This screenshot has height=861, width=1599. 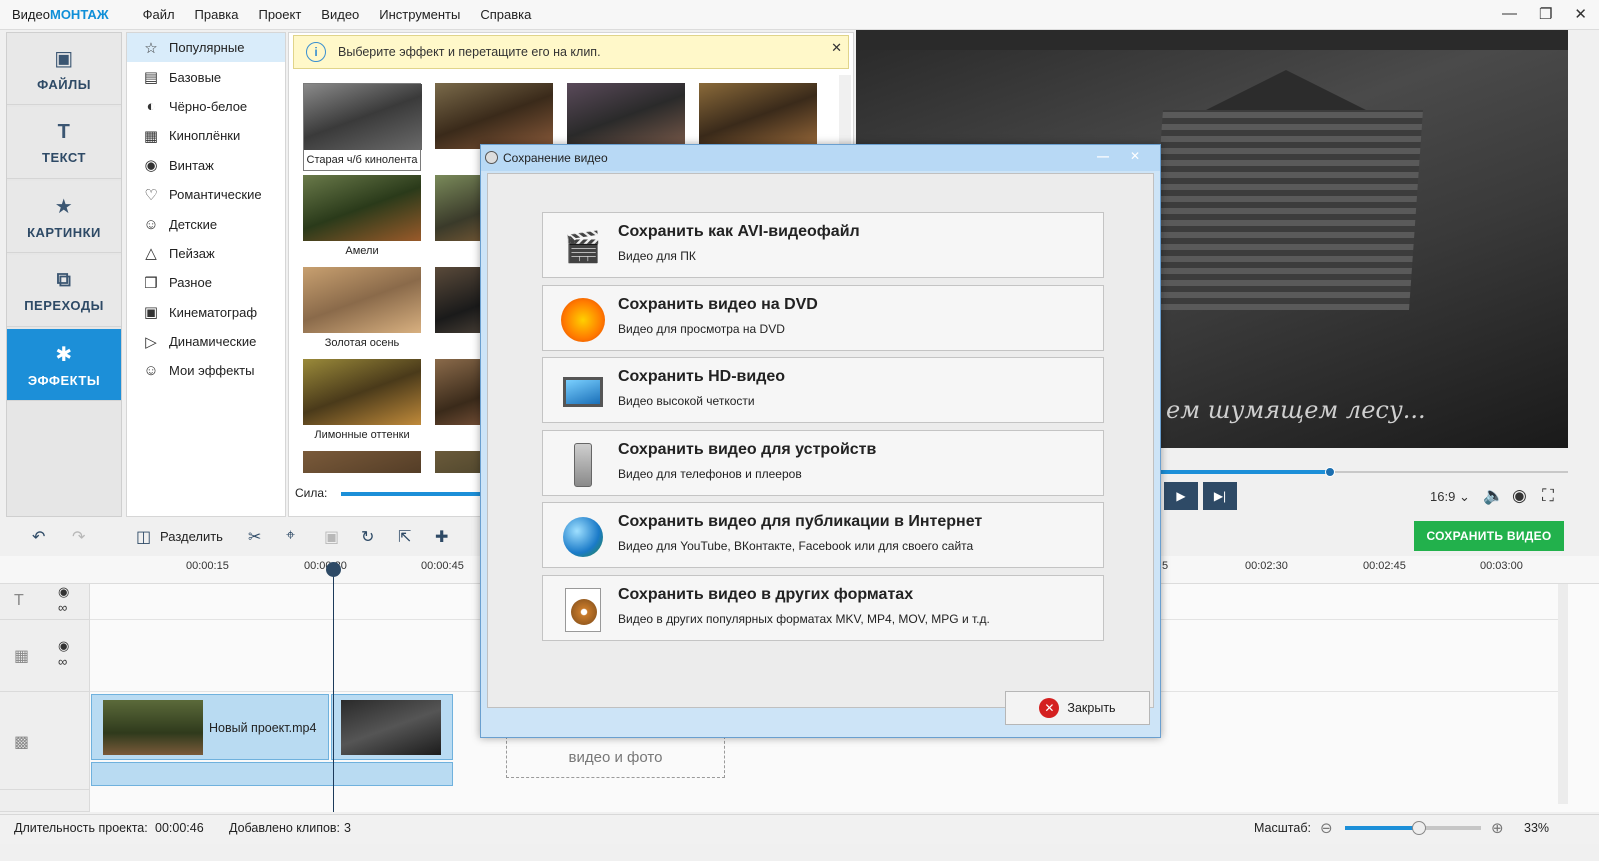 What do you see at coordinates (362, 219) in the screenshot?
I see `effect-thumb: Амели` at bounding box center [362, 219].